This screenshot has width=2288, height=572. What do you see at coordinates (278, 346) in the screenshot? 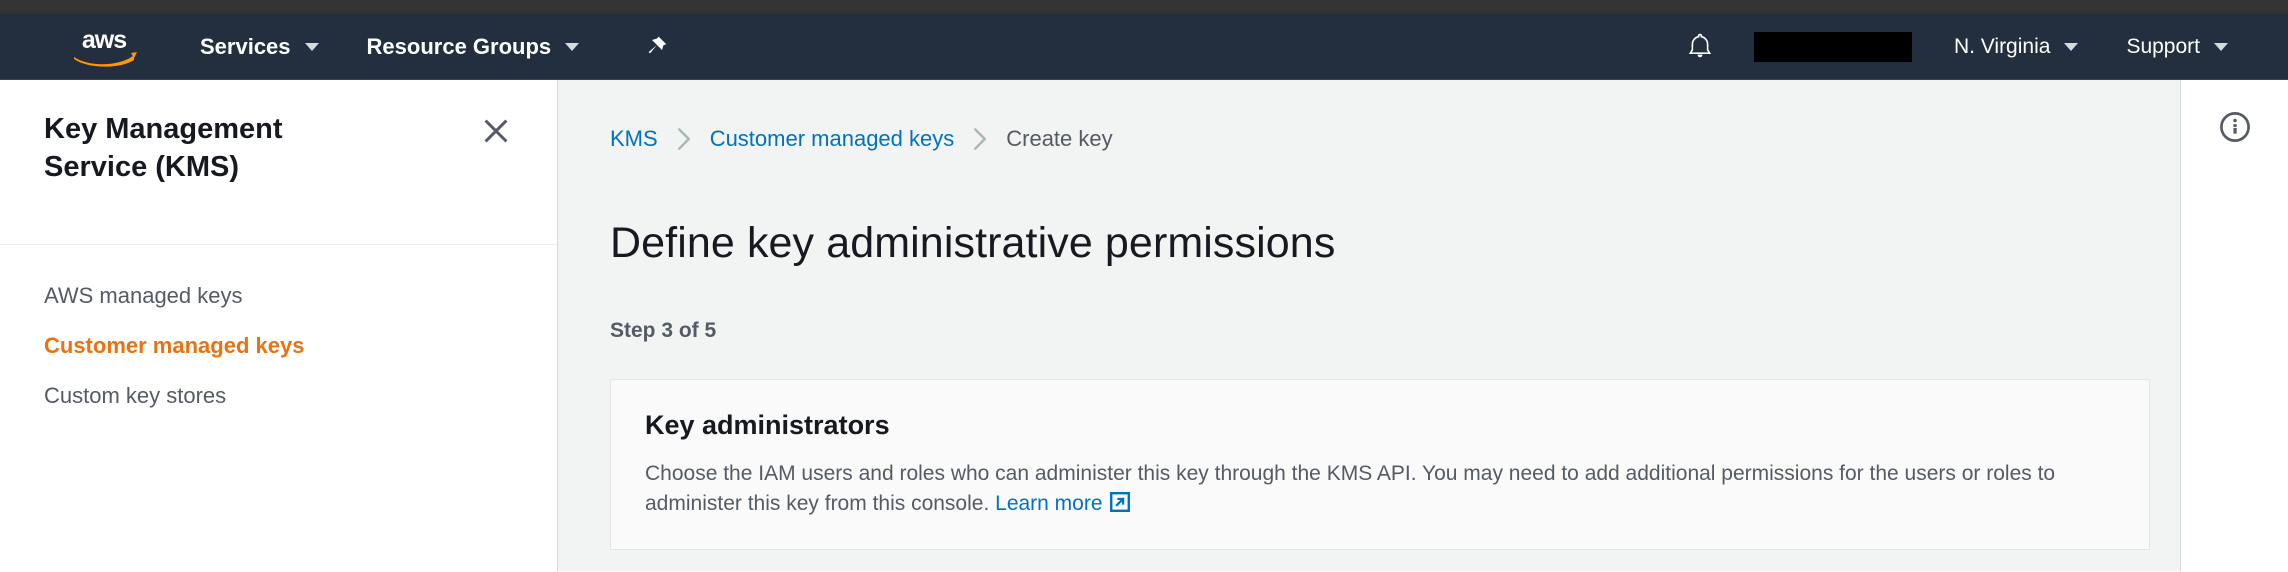
I see `sidebar-item-customer-managed-keys: Customer managed keys` at bounding box center [278, 346].